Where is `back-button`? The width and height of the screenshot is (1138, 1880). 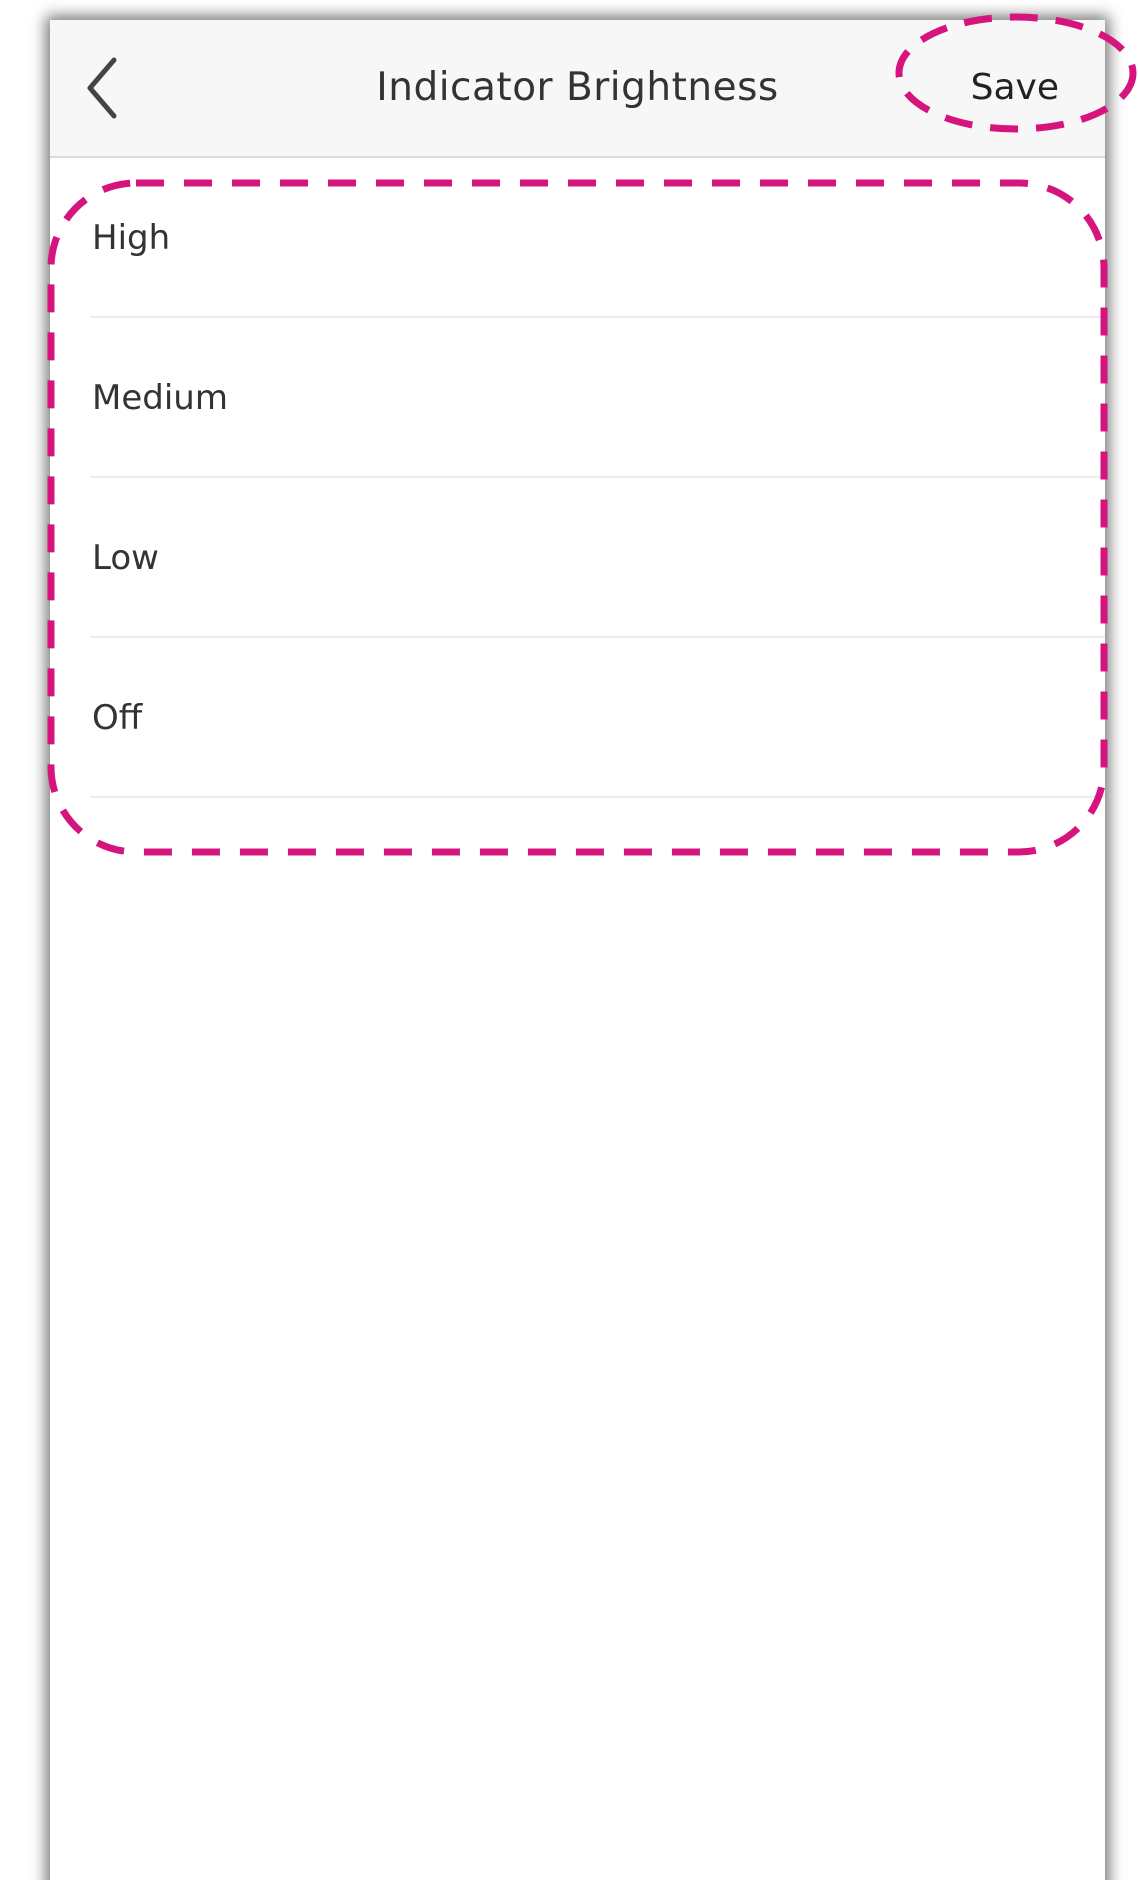
back-button is located at coordinates (103, 88).